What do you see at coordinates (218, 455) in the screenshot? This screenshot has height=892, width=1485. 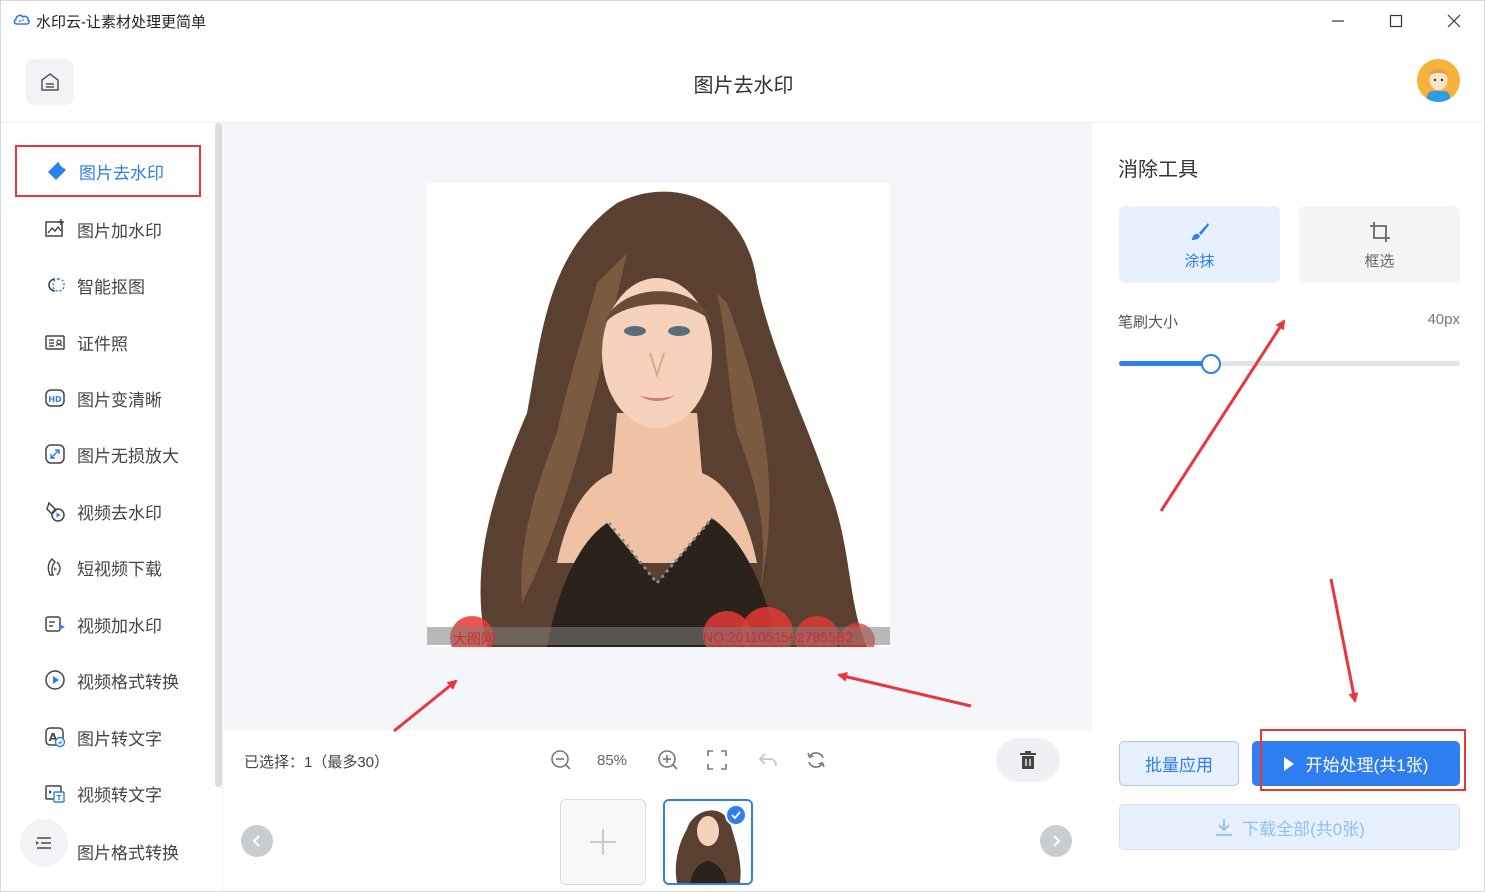 I see `sidebar-scrollbar` at bounding box center [218, 455].